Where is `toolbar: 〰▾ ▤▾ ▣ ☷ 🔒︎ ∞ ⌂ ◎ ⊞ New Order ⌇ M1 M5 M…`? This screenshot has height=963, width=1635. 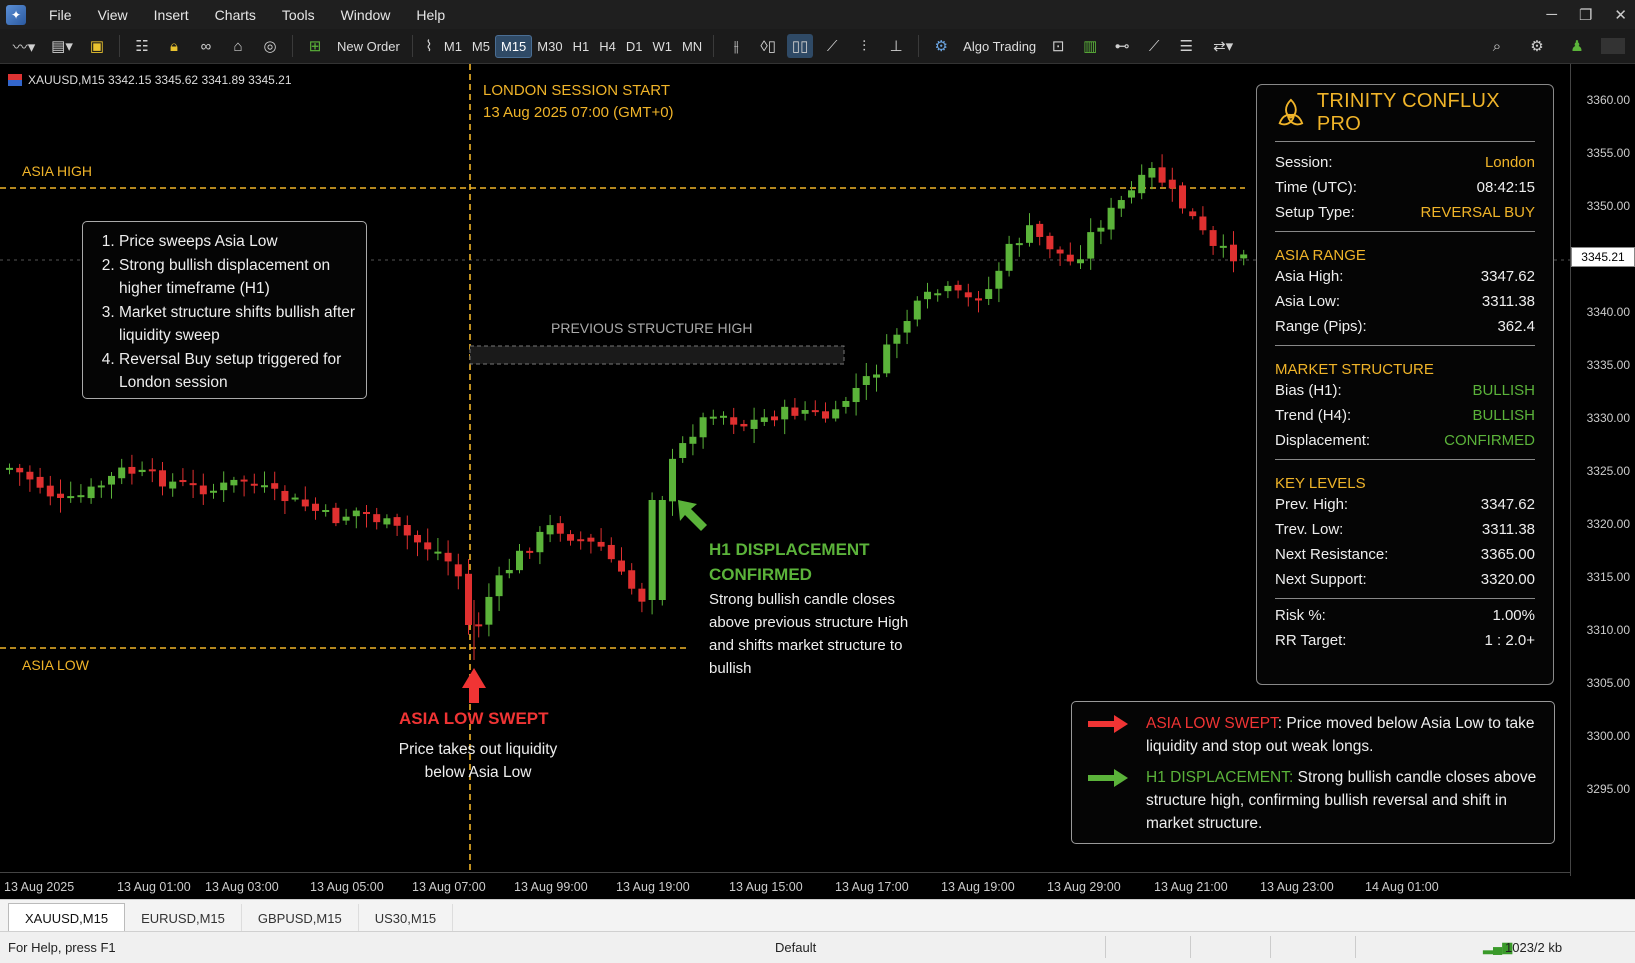 toolbar: 〰▾ ▤▾ ▣ ☷ 🔒︎ ∞ ⌂ ◎ ⊞ New Order ⌇ M1 M5 M… is located at coordinates (817, 46).